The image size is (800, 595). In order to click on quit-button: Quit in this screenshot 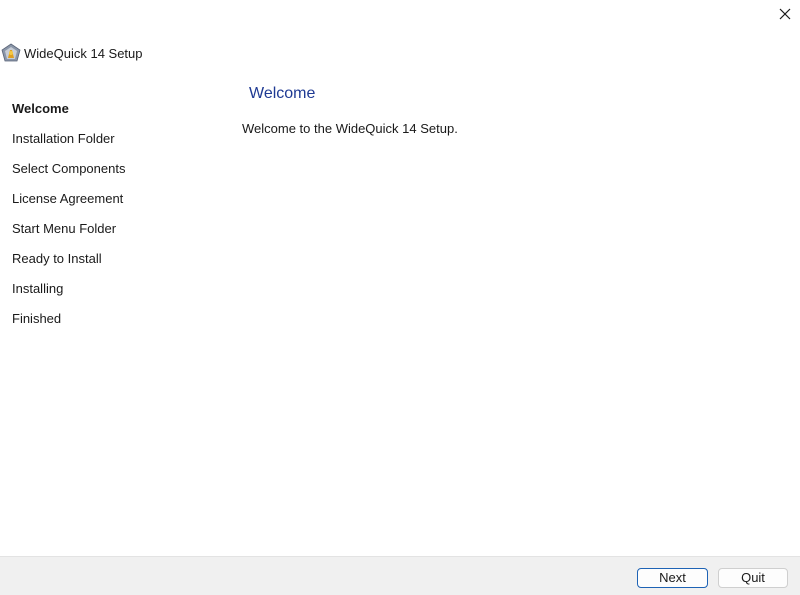, I will do `click(753, 578)`.